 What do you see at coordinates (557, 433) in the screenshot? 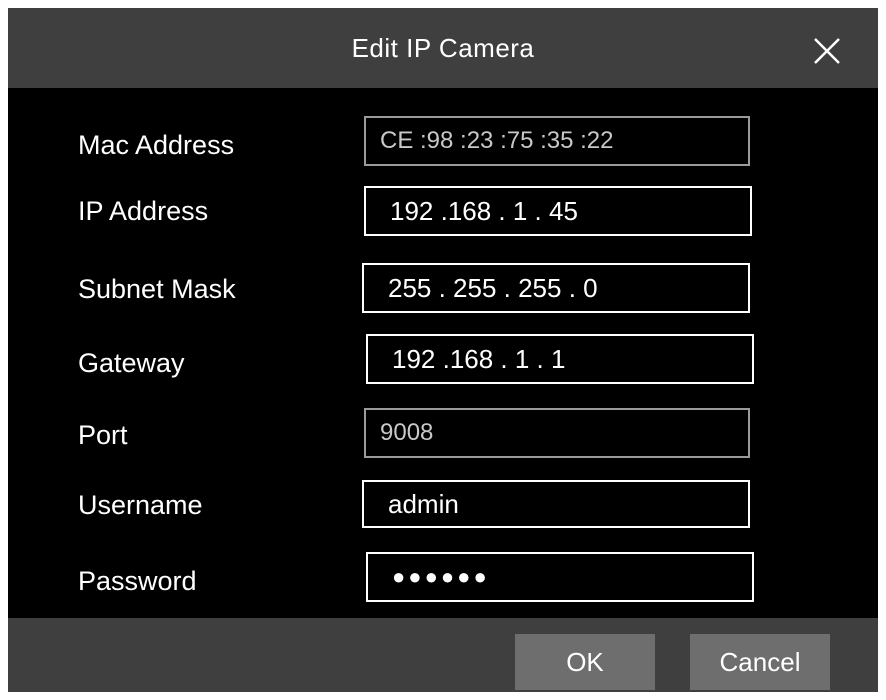
I see `port-field: 9008` at bounding box center [557, 433].